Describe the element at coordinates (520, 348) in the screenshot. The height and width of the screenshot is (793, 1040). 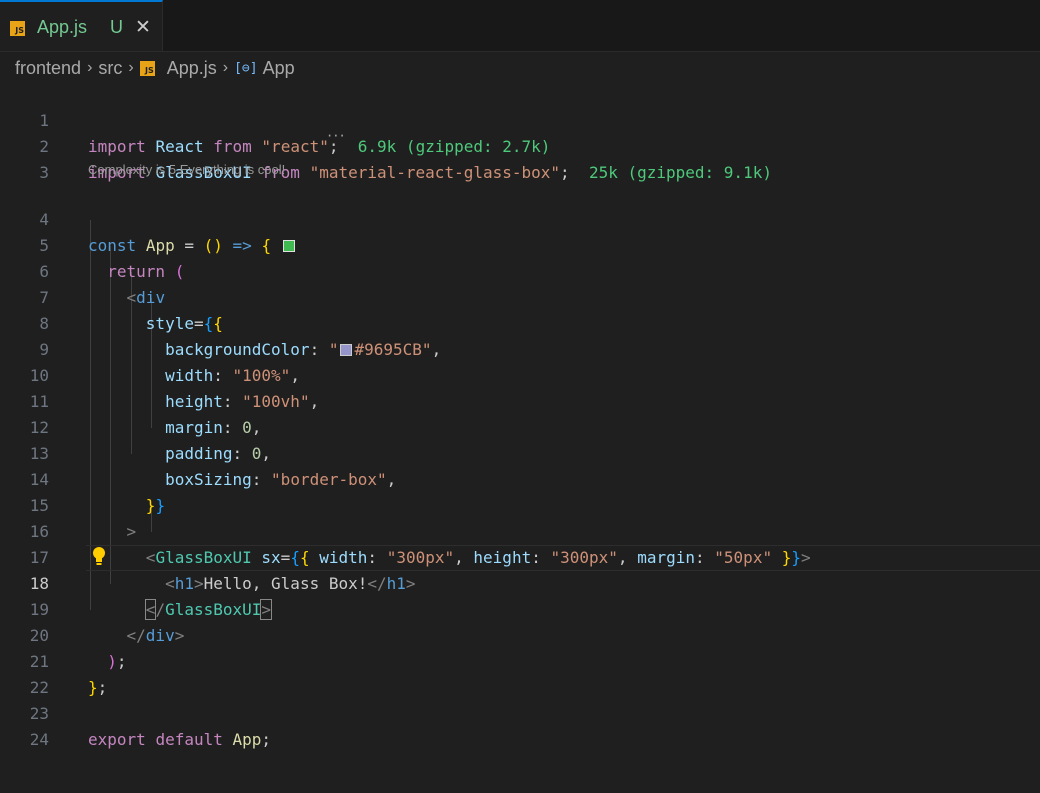
I see `code-line: 9 width: "100%",` at that location.